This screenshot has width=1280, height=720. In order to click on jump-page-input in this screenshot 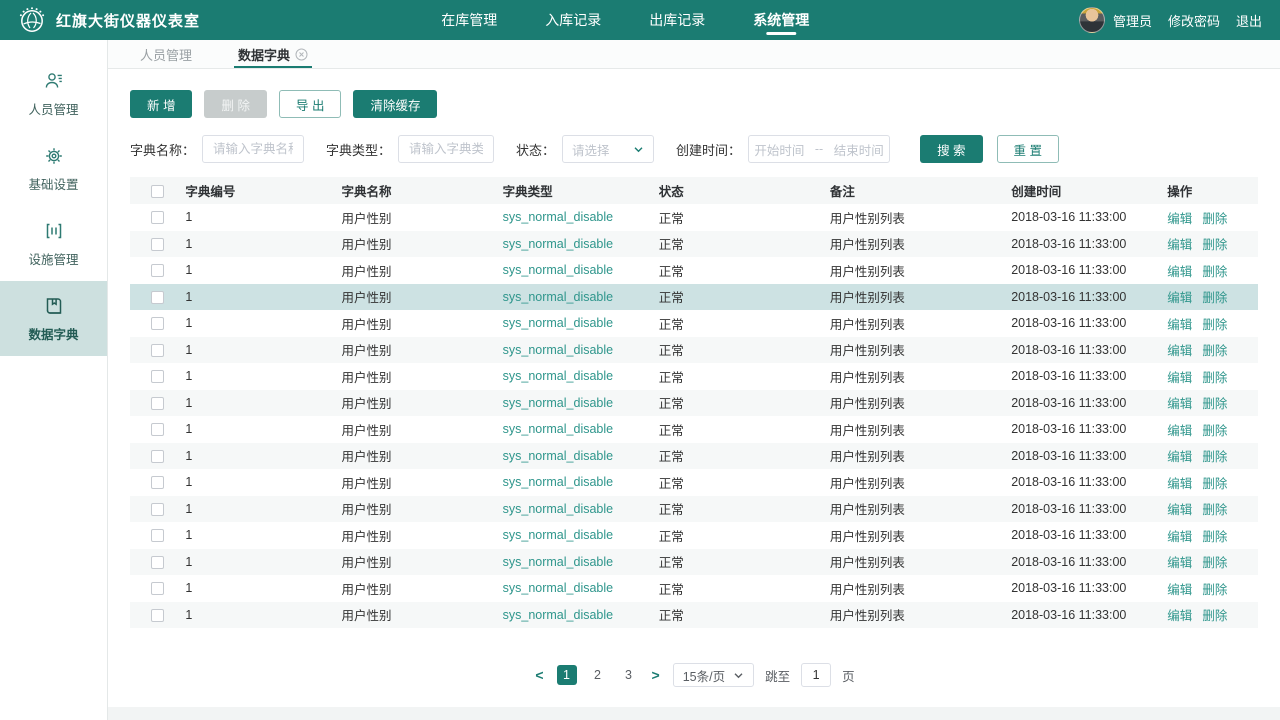, I will do `click(816, 675)`.